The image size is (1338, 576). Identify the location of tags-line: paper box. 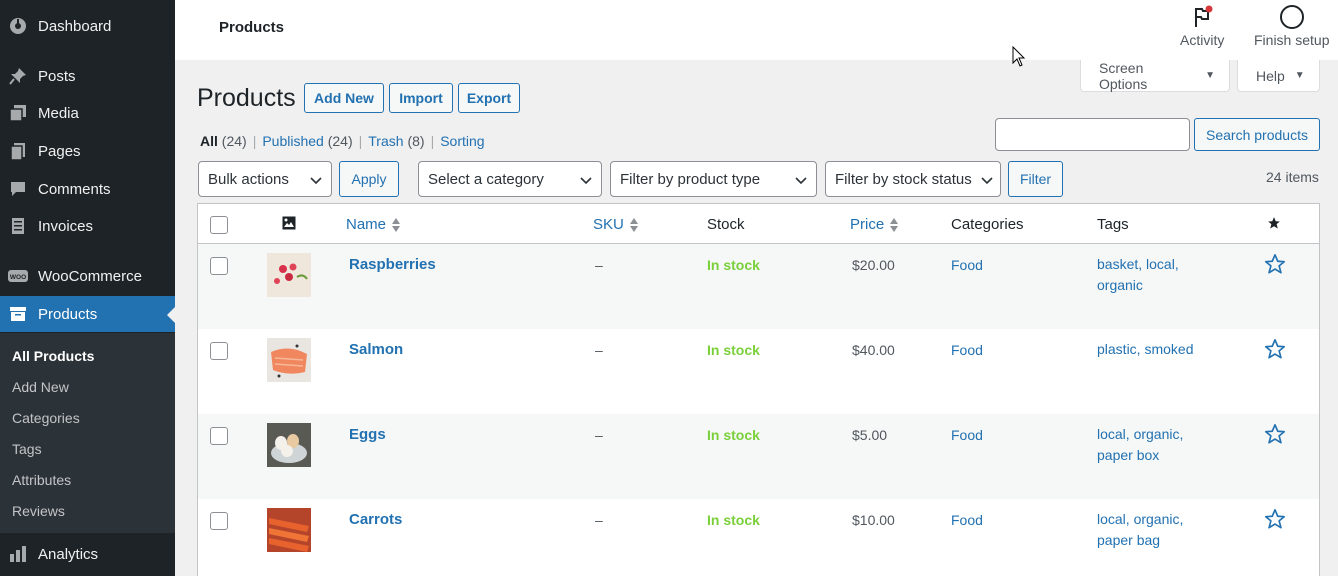
(1152, 455).